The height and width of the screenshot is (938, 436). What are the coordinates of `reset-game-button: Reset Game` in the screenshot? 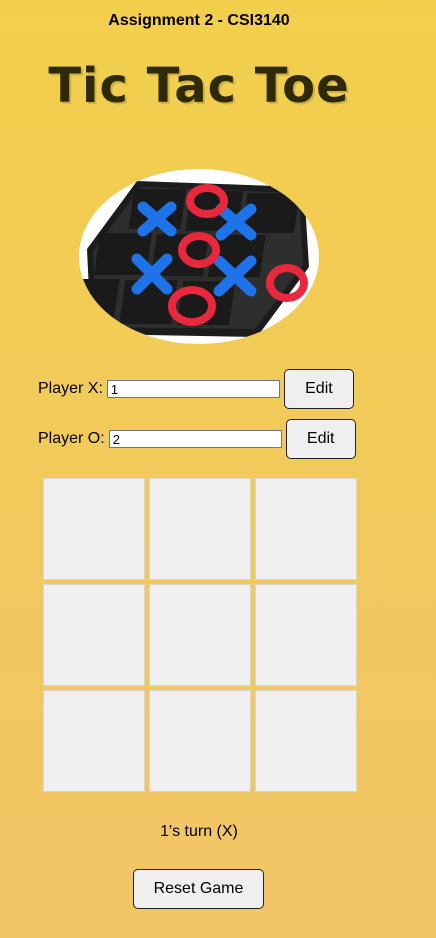 It's located at (198, 889).